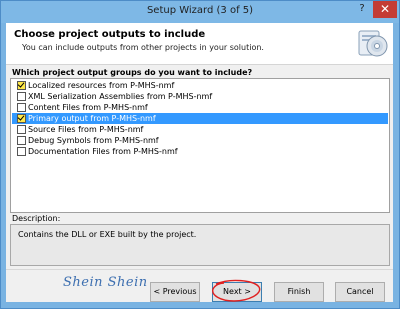 Image resolution: width=400 pixels, height=309 pixels. What do you see at coordinates (36, 218) in the screenshot?
I see `description-label: Description:` at bounding box center [36, 218].